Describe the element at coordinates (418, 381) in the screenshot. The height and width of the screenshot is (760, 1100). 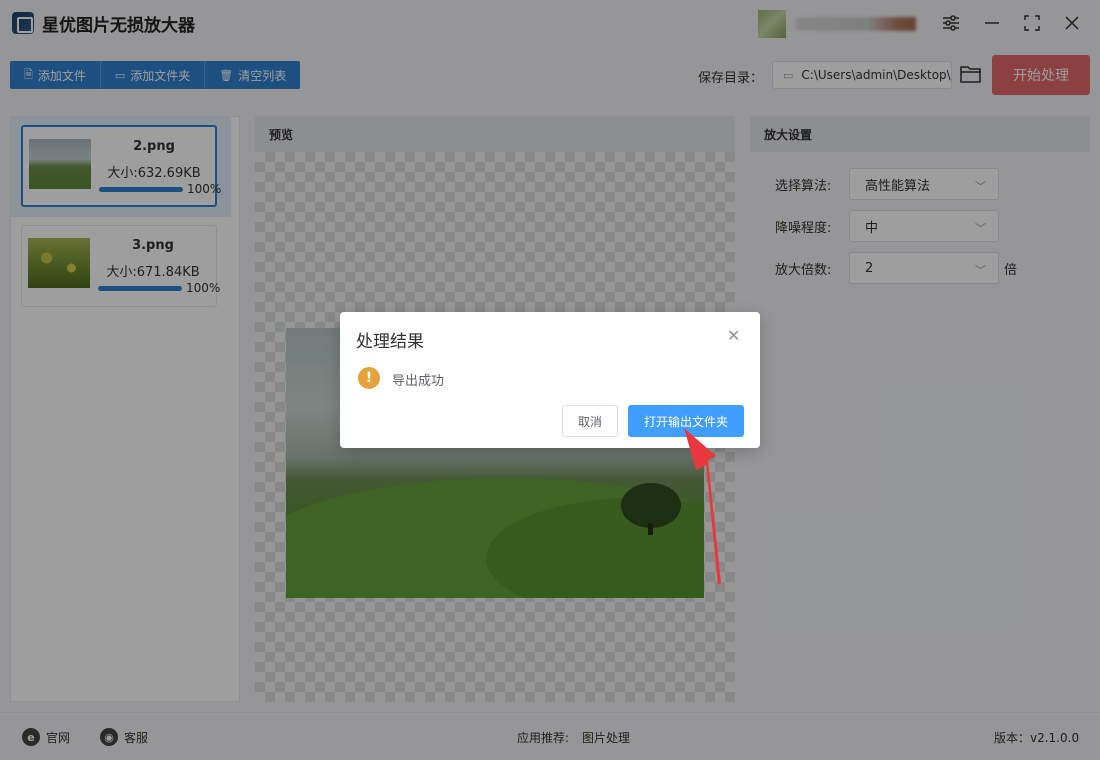
I see `dialog-message: 导出成功` at that location.